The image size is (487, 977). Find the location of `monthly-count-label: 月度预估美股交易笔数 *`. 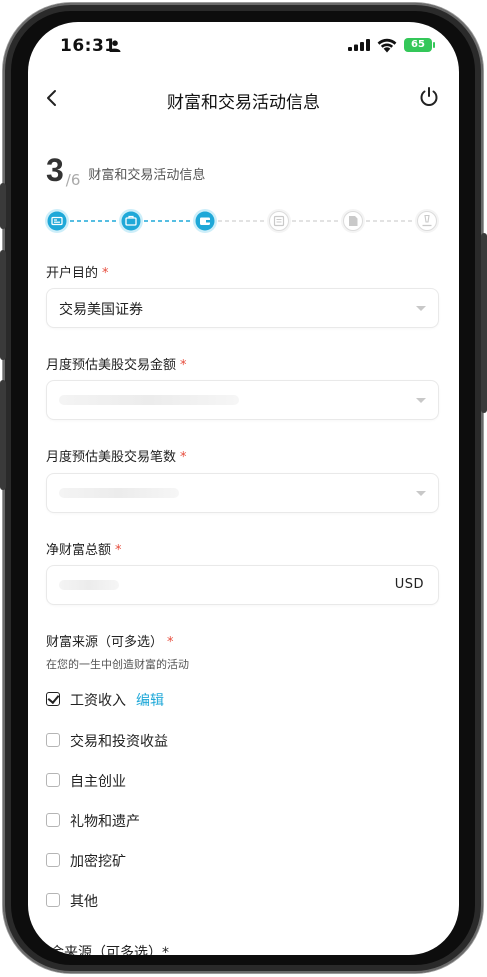

monthly-count-label: 月度预估美股交易笔数 * is located at coordinates (116, 455).